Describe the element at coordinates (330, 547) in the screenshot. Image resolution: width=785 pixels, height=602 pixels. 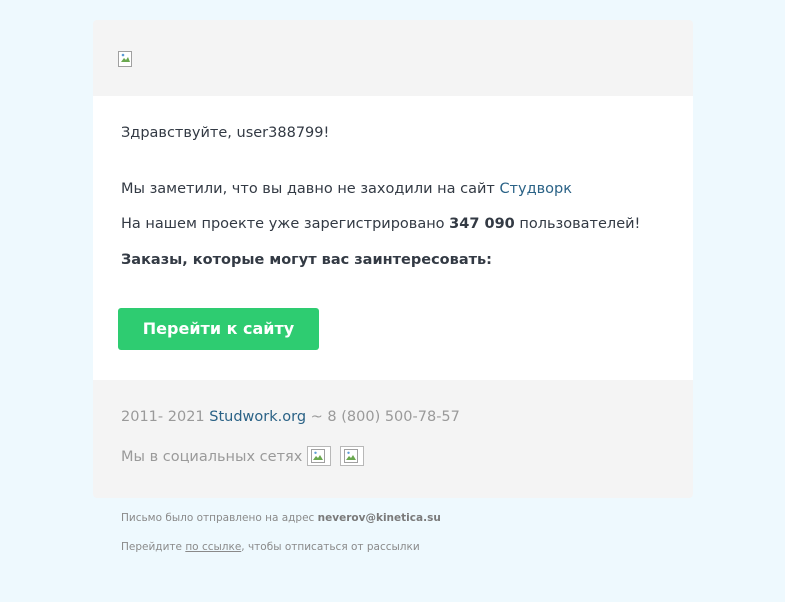
I see `unsubscribe-suffix: , чтобы отписаться от рассылки` at that location.